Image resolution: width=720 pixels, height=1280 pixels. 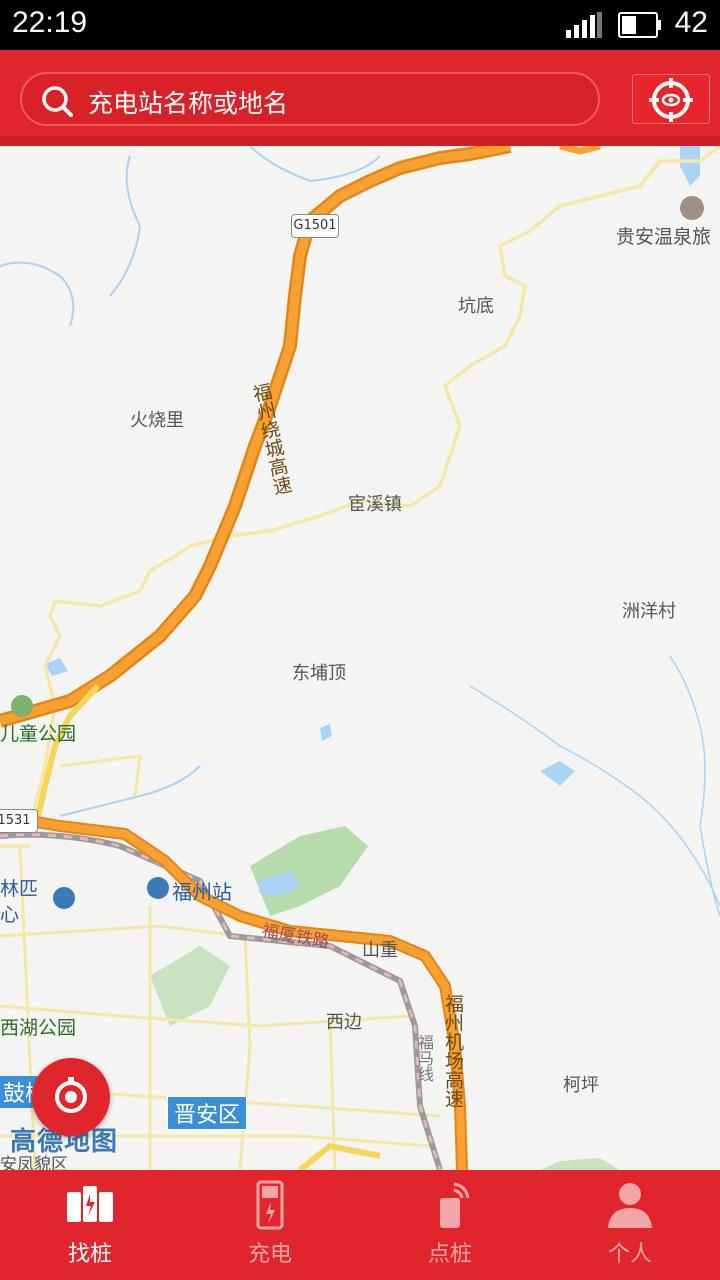 What do you see at coordinates (453, 1051) in the screenshot?
I see `road-label: 福州机场高速` at bounding box center [453, 1051].